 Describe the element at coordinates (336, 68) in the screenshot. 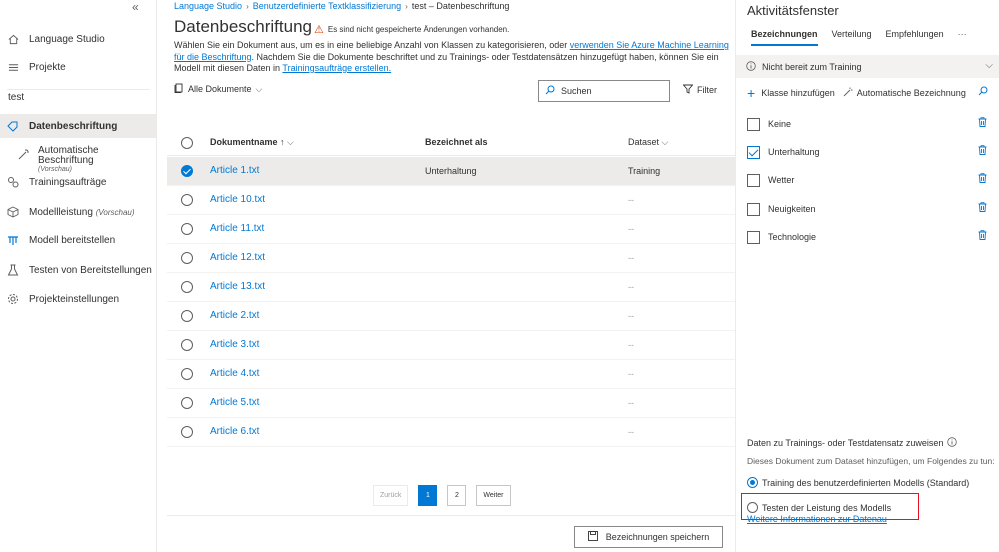

I see `training-jobs-link: Trainingsaufträge erstellen.` at that location.